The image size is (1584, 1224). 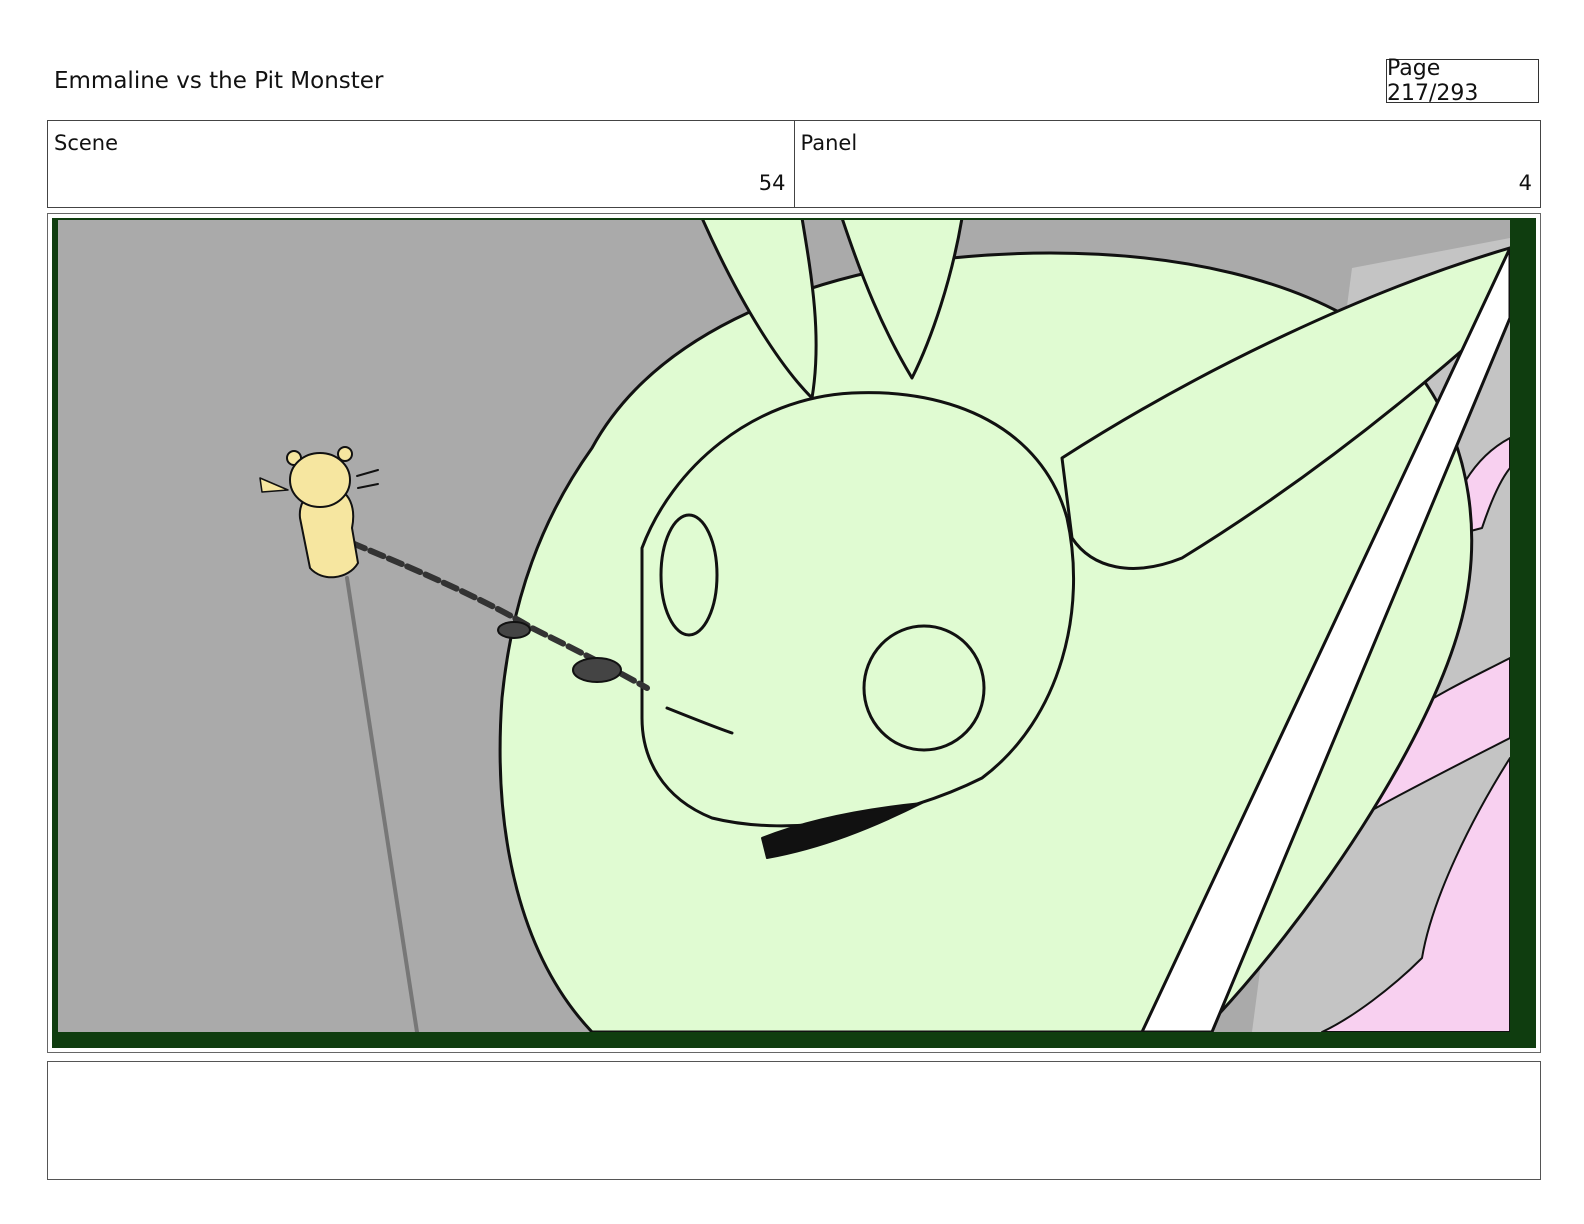 I want to click on panel-notes-box, so click(x=794, y=1120).